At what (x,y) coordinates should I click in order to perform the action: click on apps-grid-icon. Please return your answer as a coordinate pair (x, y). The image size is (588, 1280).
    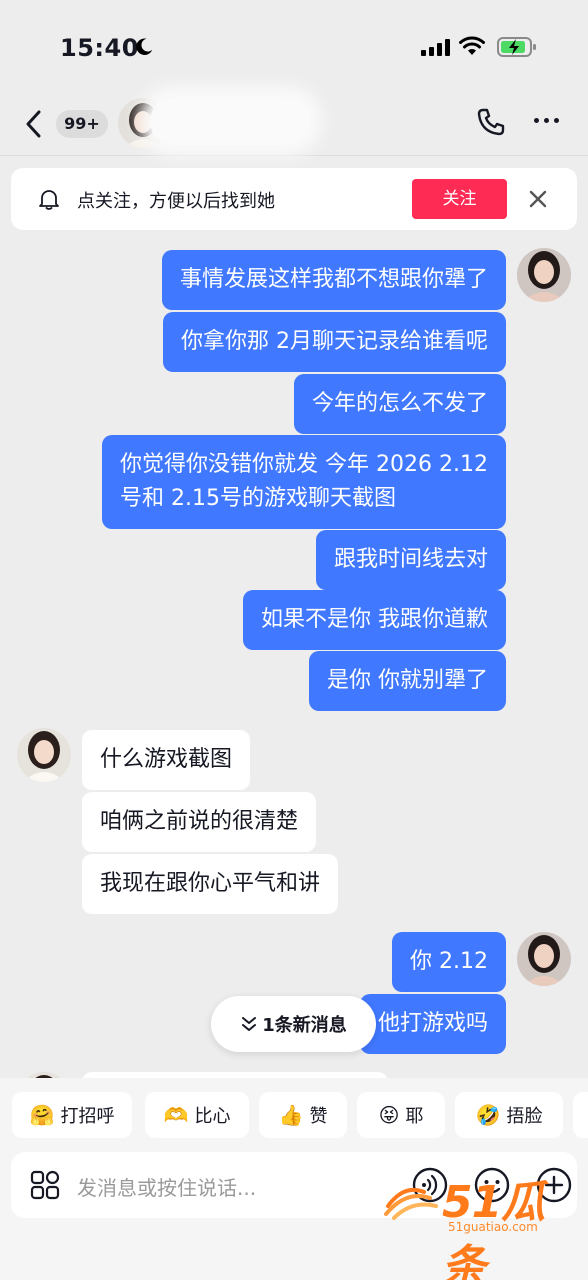
    Looking at the image, I should click on (45, 1185).